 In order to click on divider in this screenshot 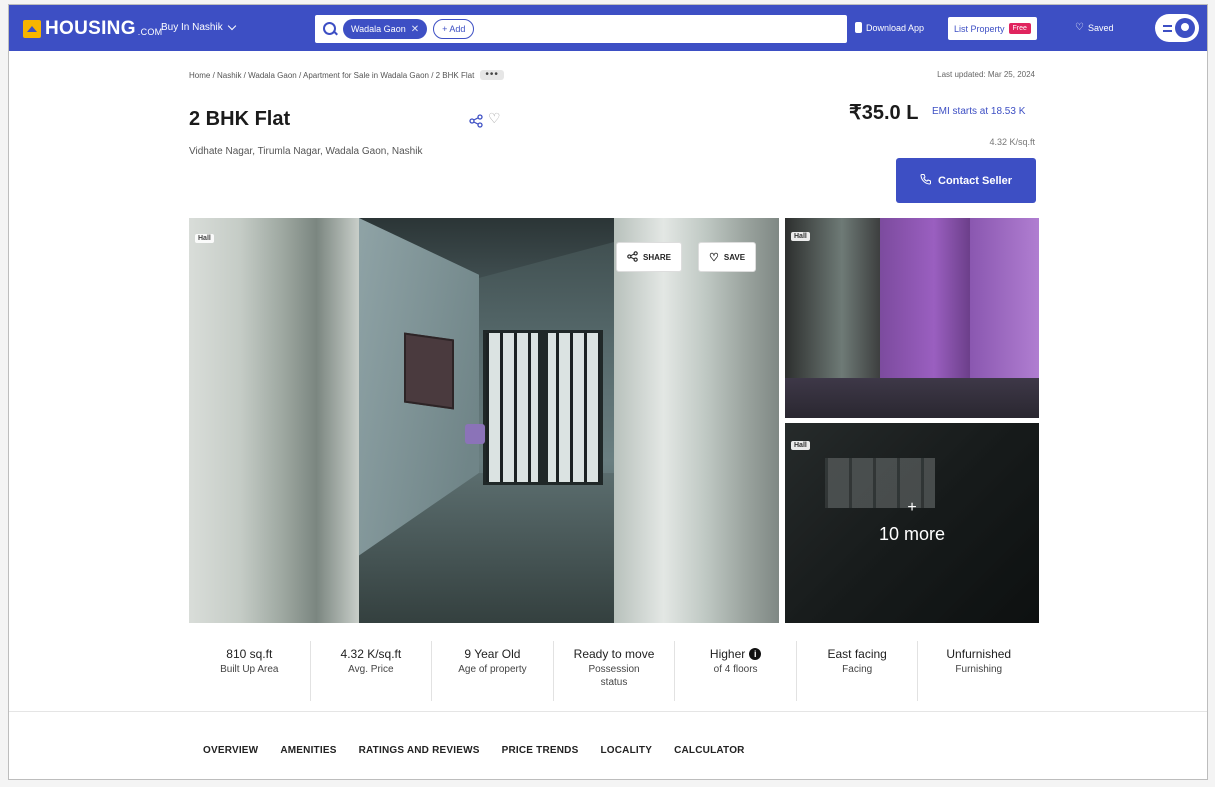, I will do `click(608, 711)`.